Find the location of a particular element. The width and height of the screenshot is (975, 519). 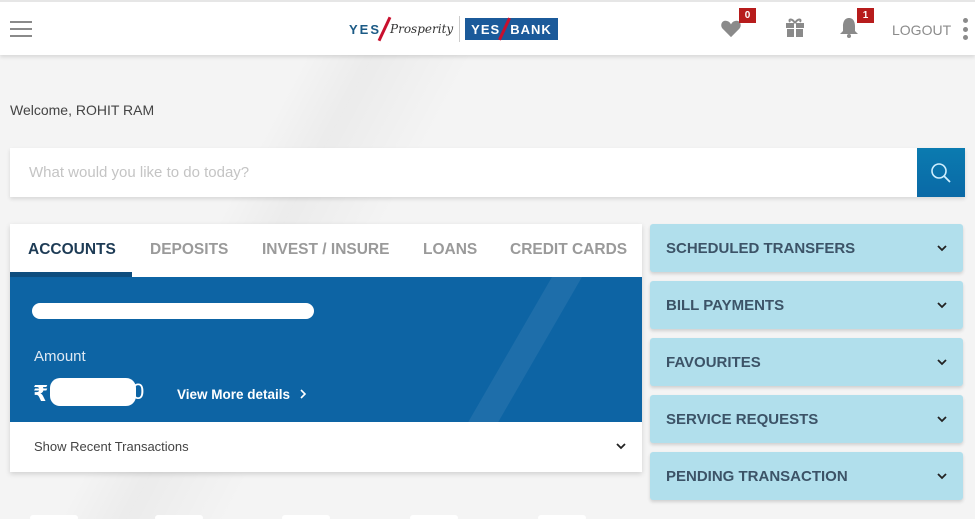

tab-loans: LOANS is located at coordinates (450, 250).